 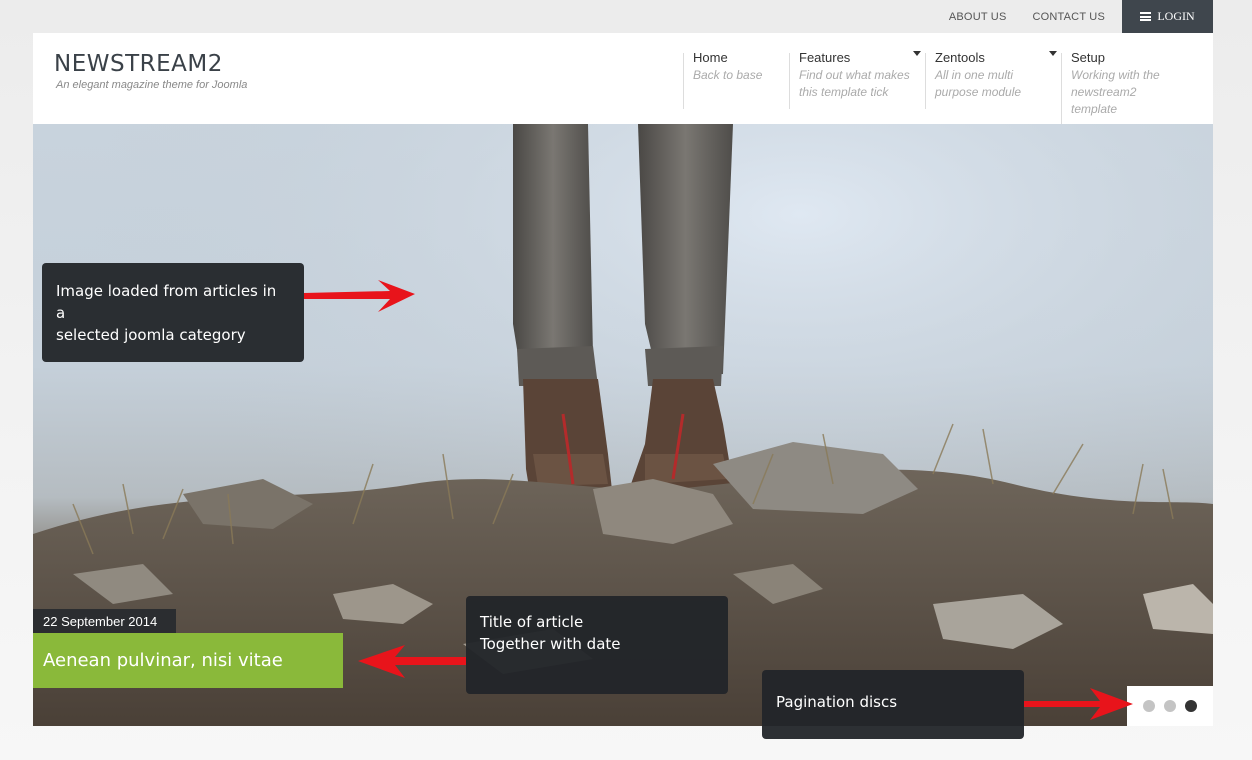 What do you see at coordinates (857, 84) in the screenshot?
I see `nav-item-desc: Find out what makes this template tick` at bounding box center [857, 84].